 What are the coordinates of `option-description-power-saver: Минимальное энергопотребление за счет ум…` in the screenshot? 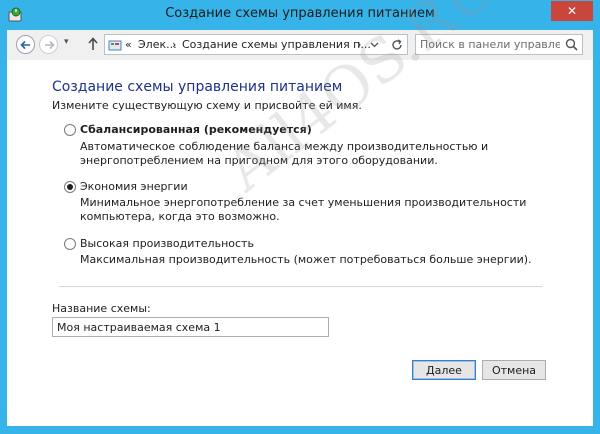 It's located at (303, 209).